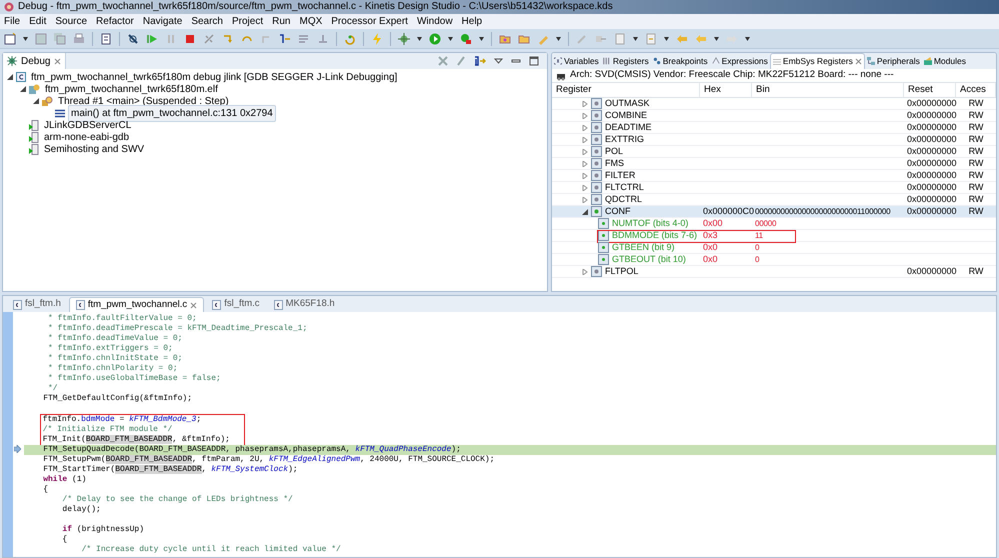  I want to click on view-tab: Peripherals, so click(893, 61).